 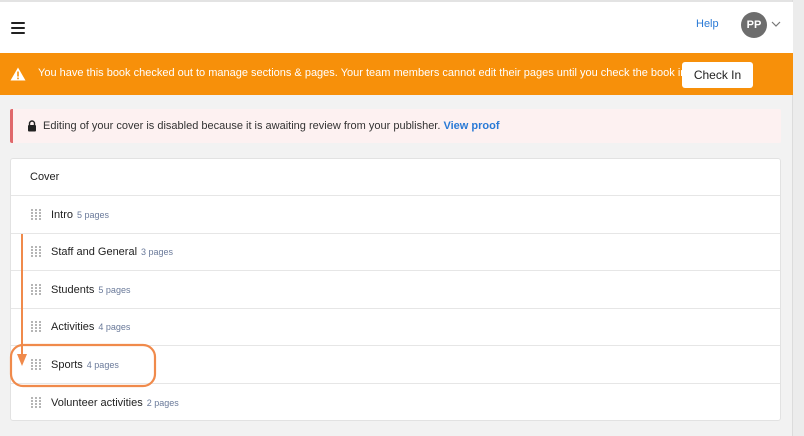 What do you see at coordinates (395, 365) in the screenshot?
I see `section-row: Sports 4 pages` at bounding box center [395, 365].